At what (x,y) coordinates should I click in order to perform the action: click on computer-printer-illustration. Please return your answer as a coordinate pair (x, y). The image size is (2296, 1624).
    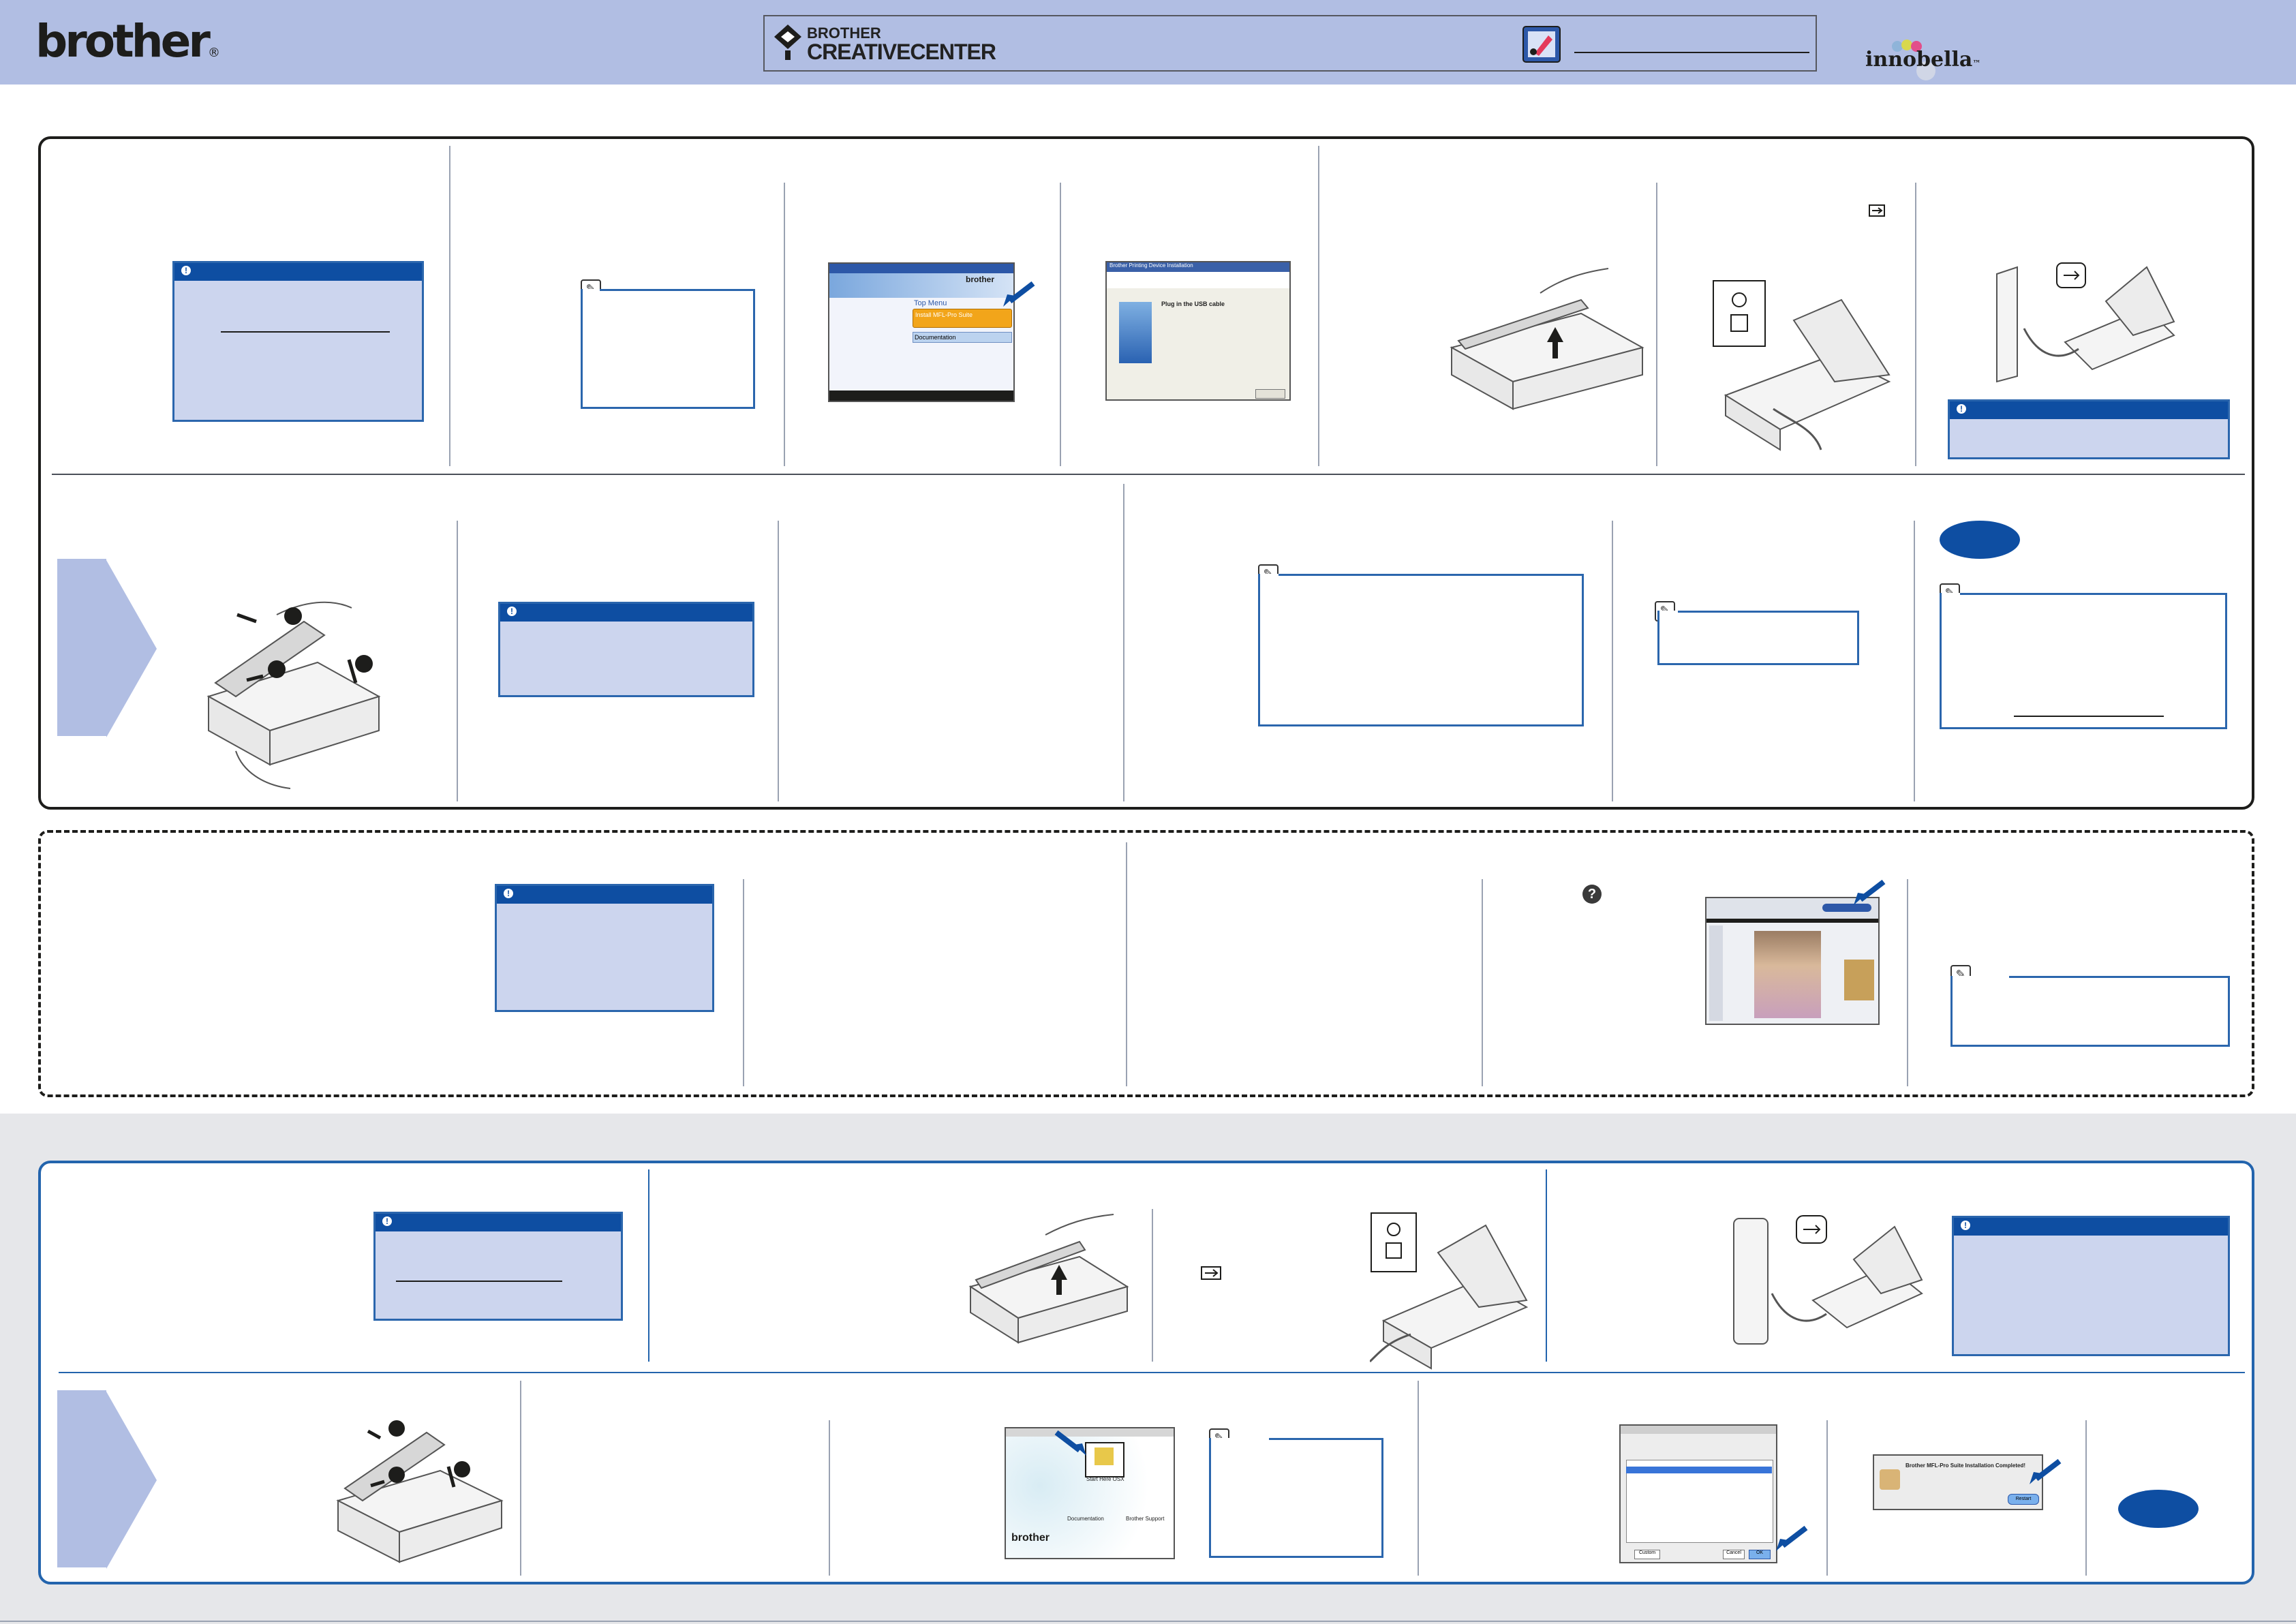
    Looking at the image, I should click on (2085, 322).